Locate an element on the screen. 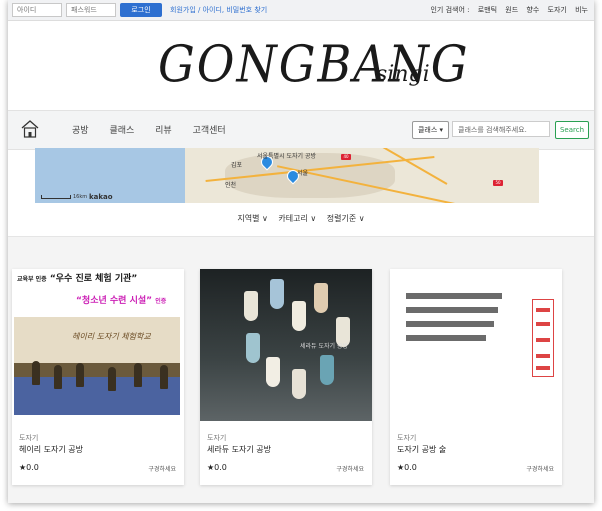 Image resolution: width=602 pixels, height=511 pixels. workshop-card: 세라듀 도자기 공방 도자기 세라듀 도자기 공방 ★0.0 구경하세요 is located at coordinates (286, 377).